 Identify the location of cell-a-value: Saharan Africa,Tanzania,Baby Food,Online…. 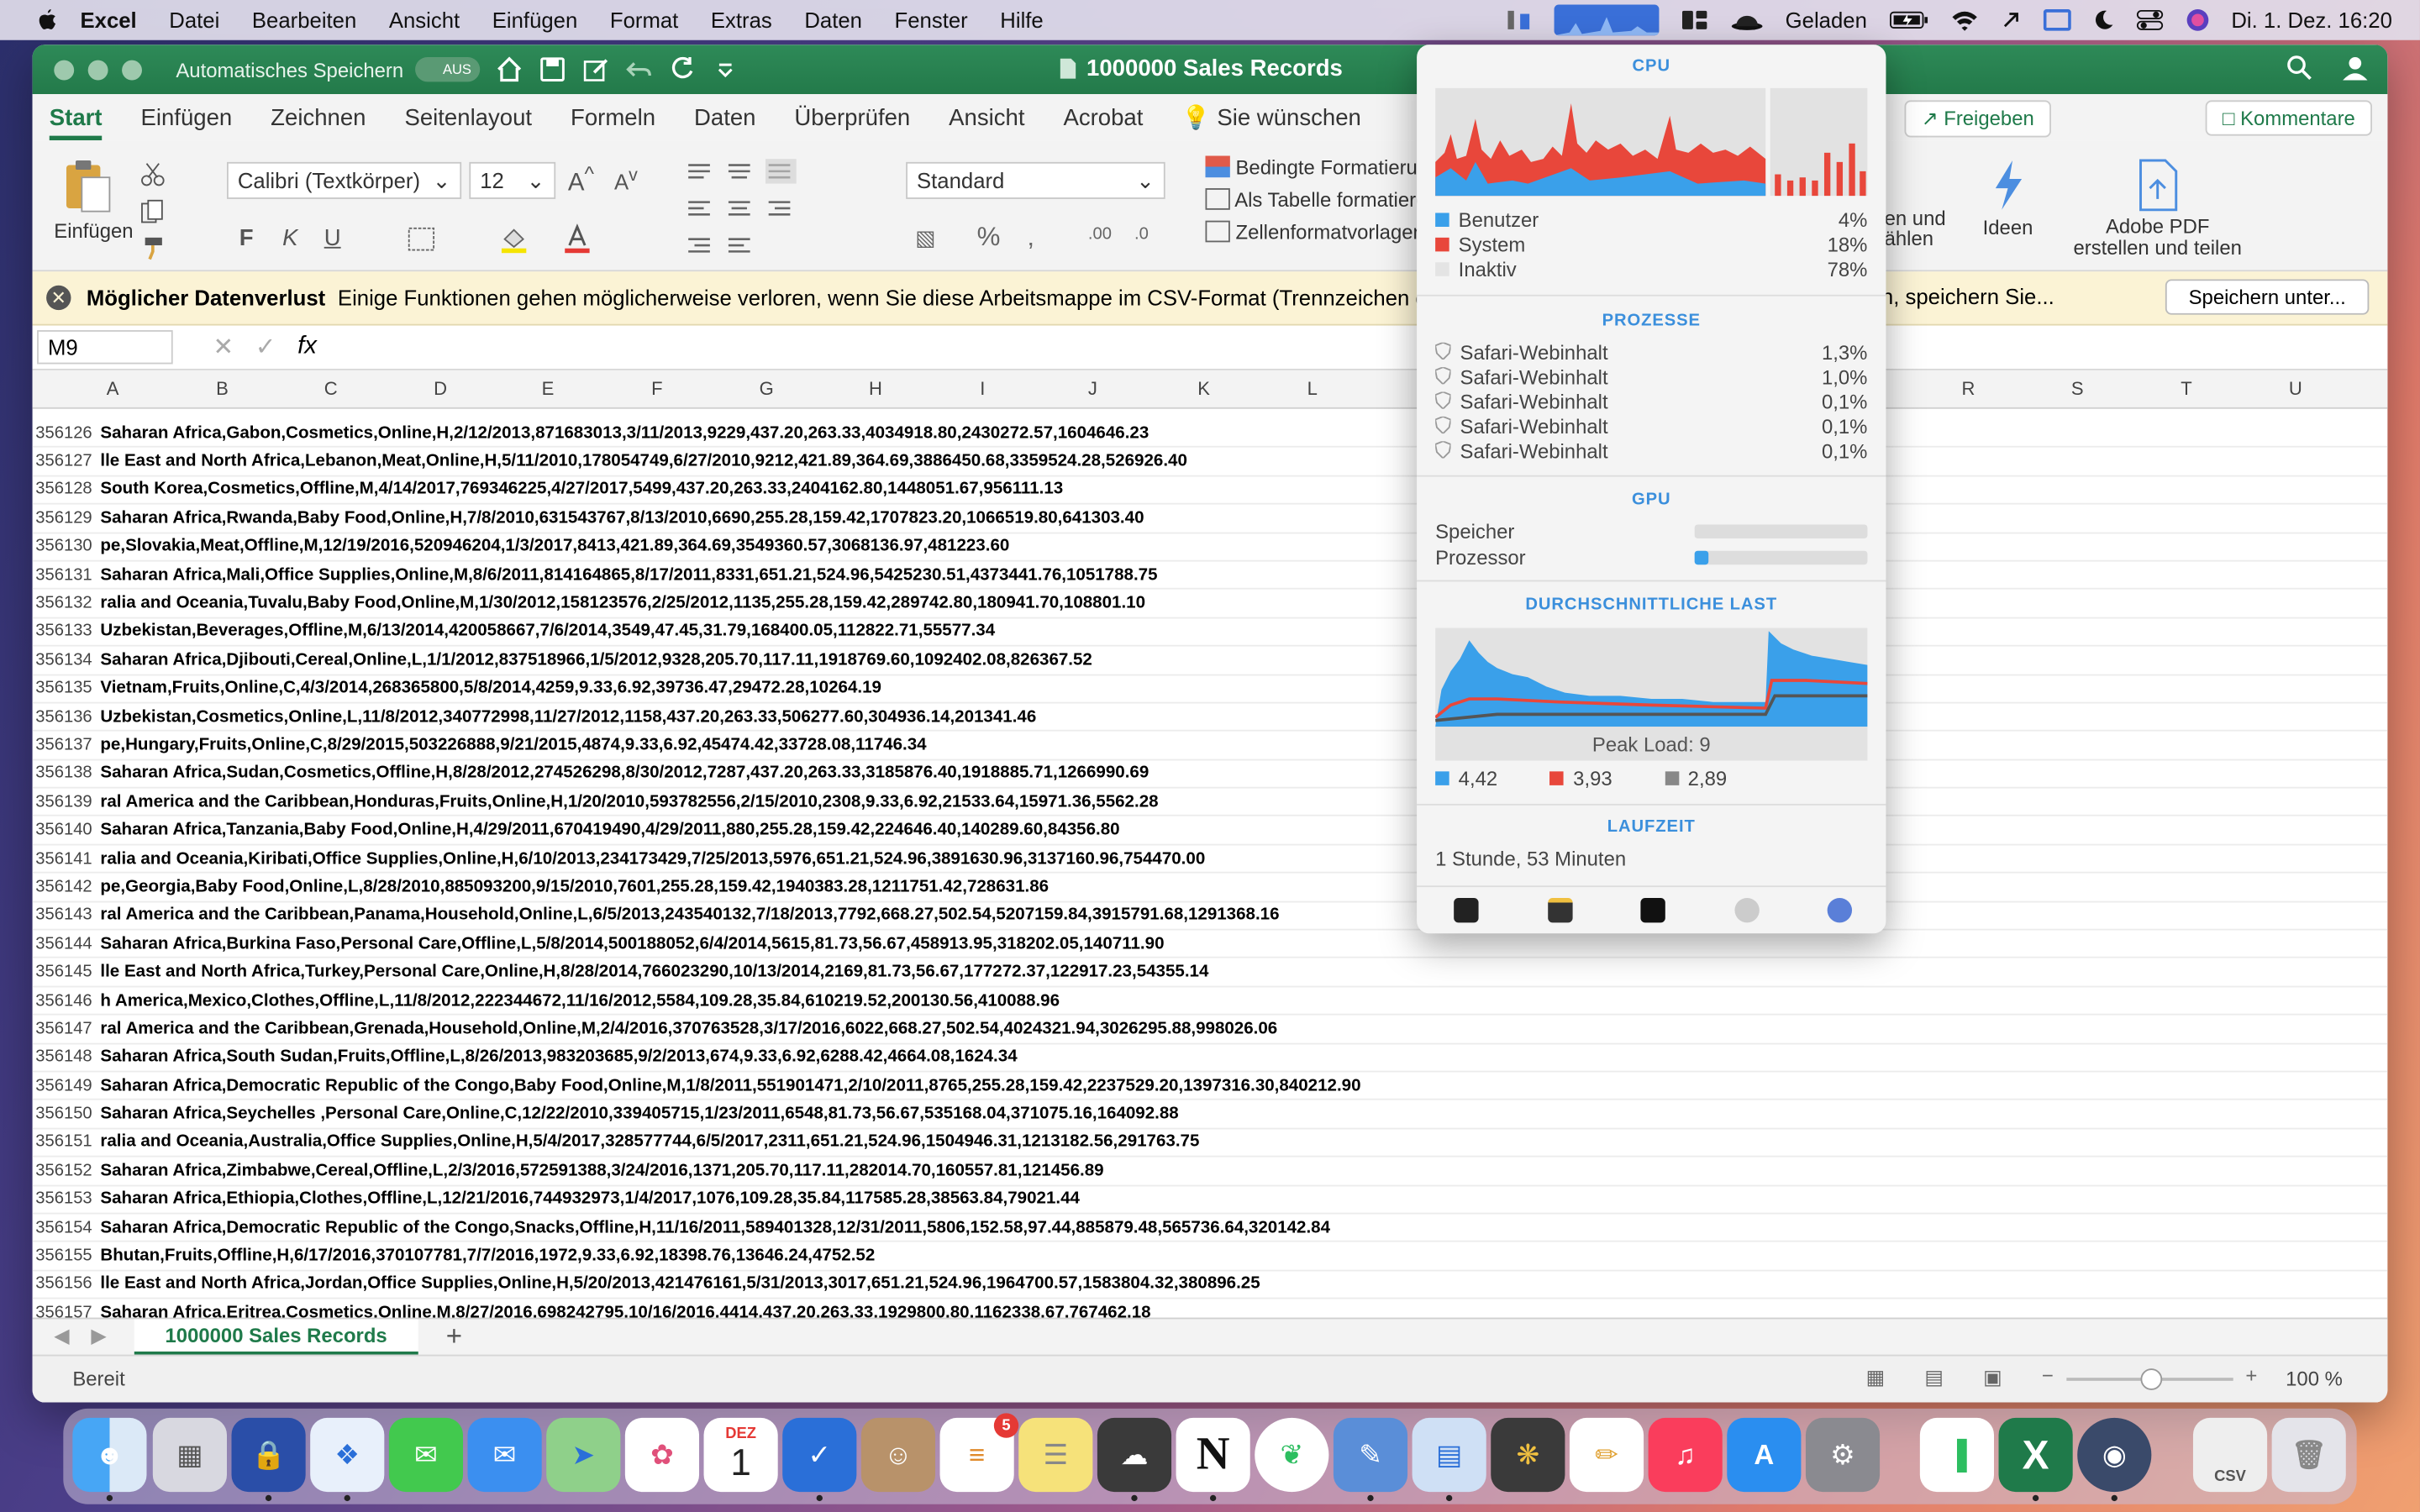
(609, 830).